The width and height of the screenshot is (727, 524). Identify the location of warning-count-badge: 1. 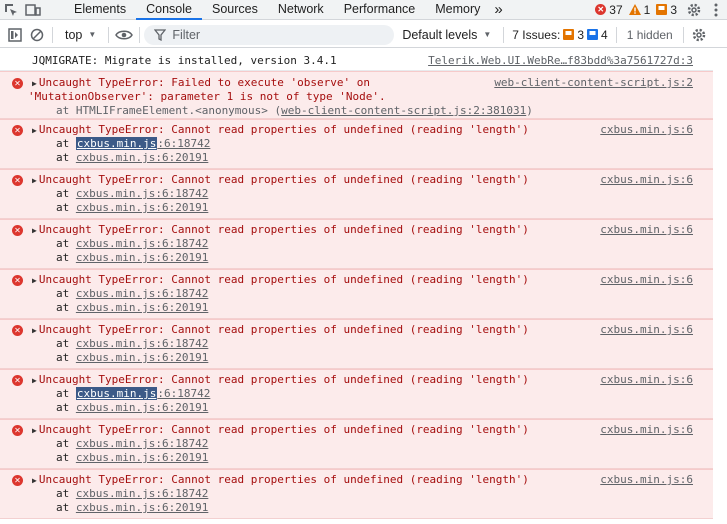
(639, 10).